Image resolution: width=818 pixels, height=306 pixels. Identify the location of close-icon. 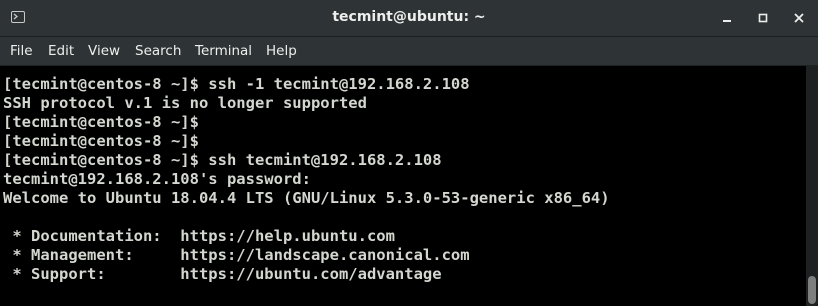
(799, 18).